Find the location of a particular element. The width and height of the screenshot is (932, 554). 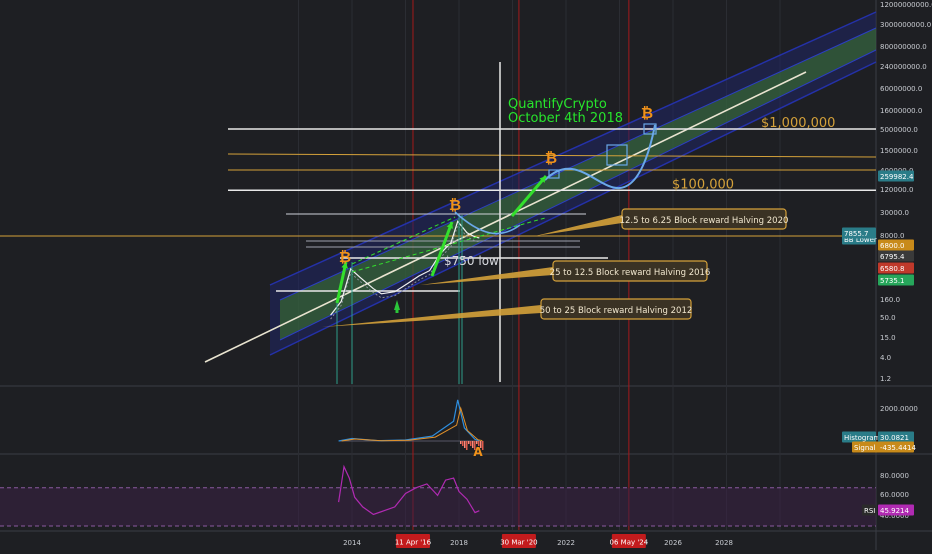

small-up-marker-stem is located at coordinates (397, 311).